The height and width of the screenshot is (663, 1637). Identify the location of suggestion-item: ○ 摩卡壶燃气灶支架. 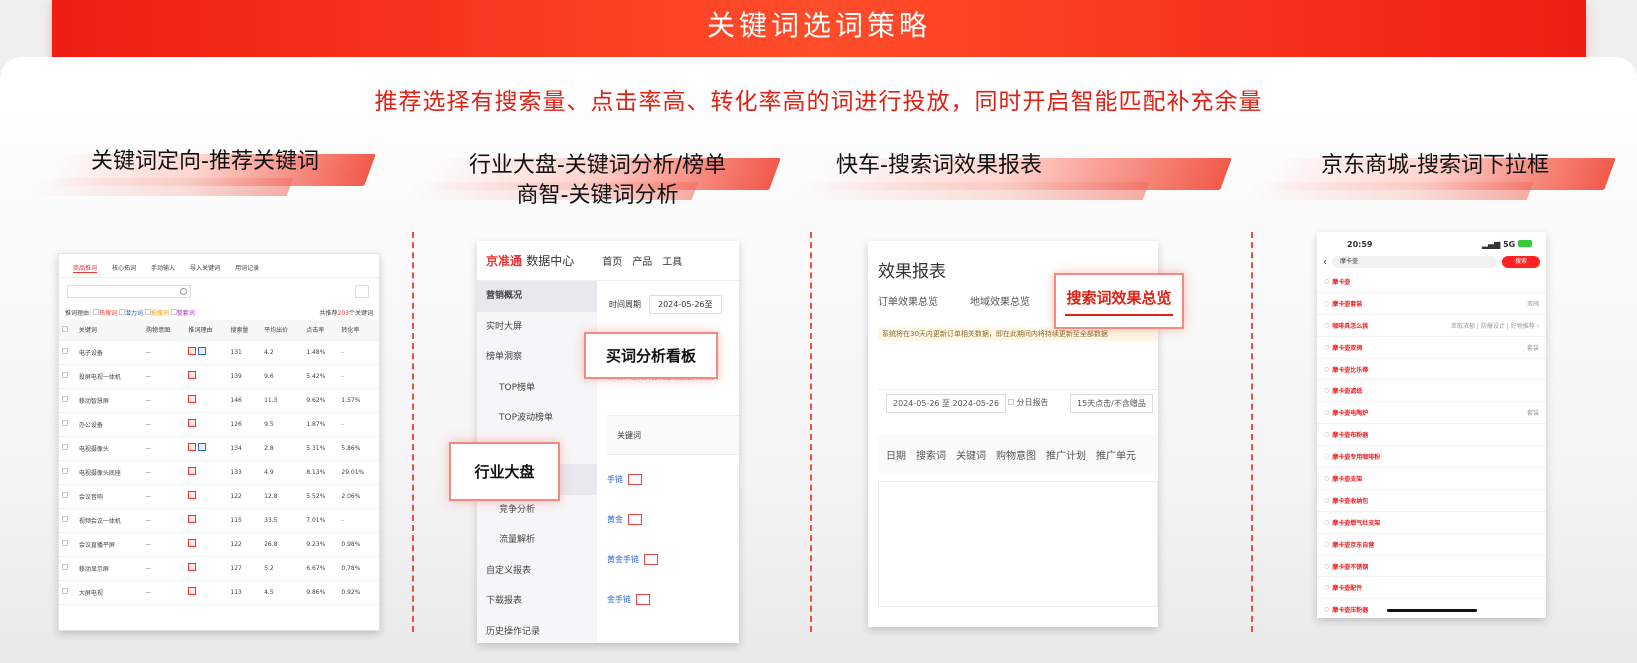
(1431, 523).